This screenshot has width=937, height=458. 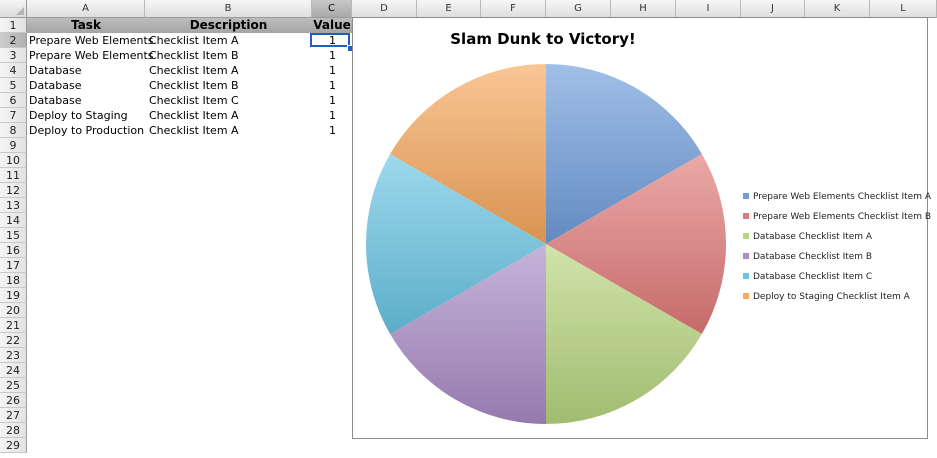 I want to click on legend-item: Database Checklist Item B, so click(x=837, y=257).